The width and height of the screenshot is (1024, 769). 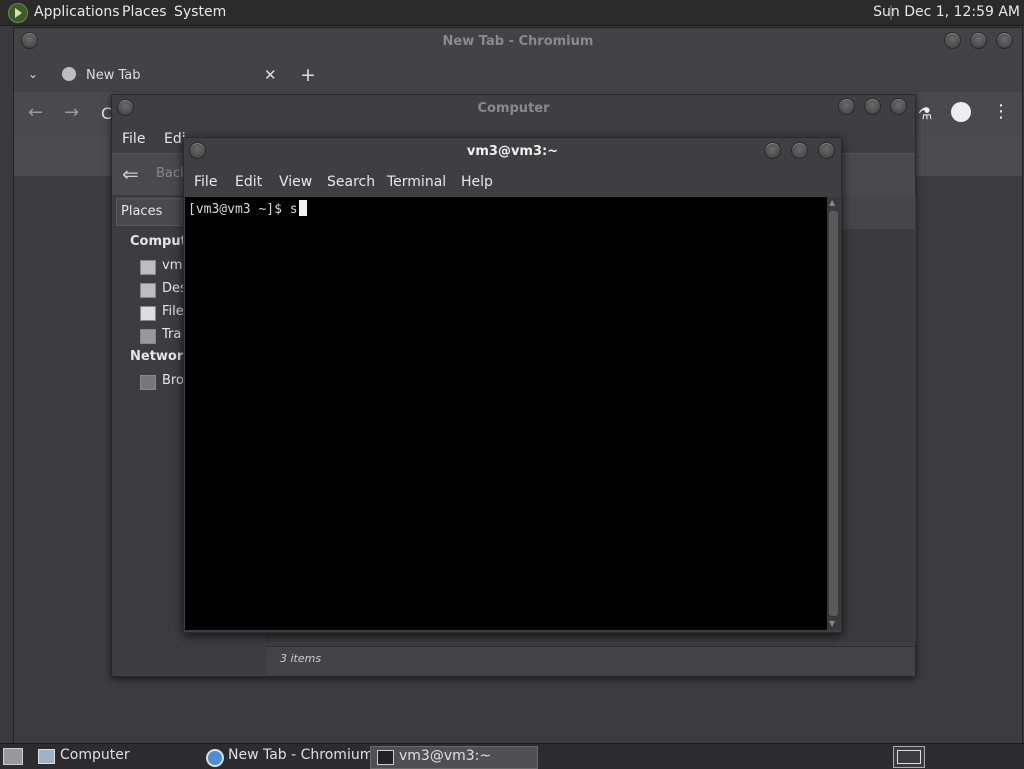 What do you see at coordinates (832, 202) in the screenshot?
I see `scroll-up-arrow-icon: ▲` at bounding box center [832, 202].